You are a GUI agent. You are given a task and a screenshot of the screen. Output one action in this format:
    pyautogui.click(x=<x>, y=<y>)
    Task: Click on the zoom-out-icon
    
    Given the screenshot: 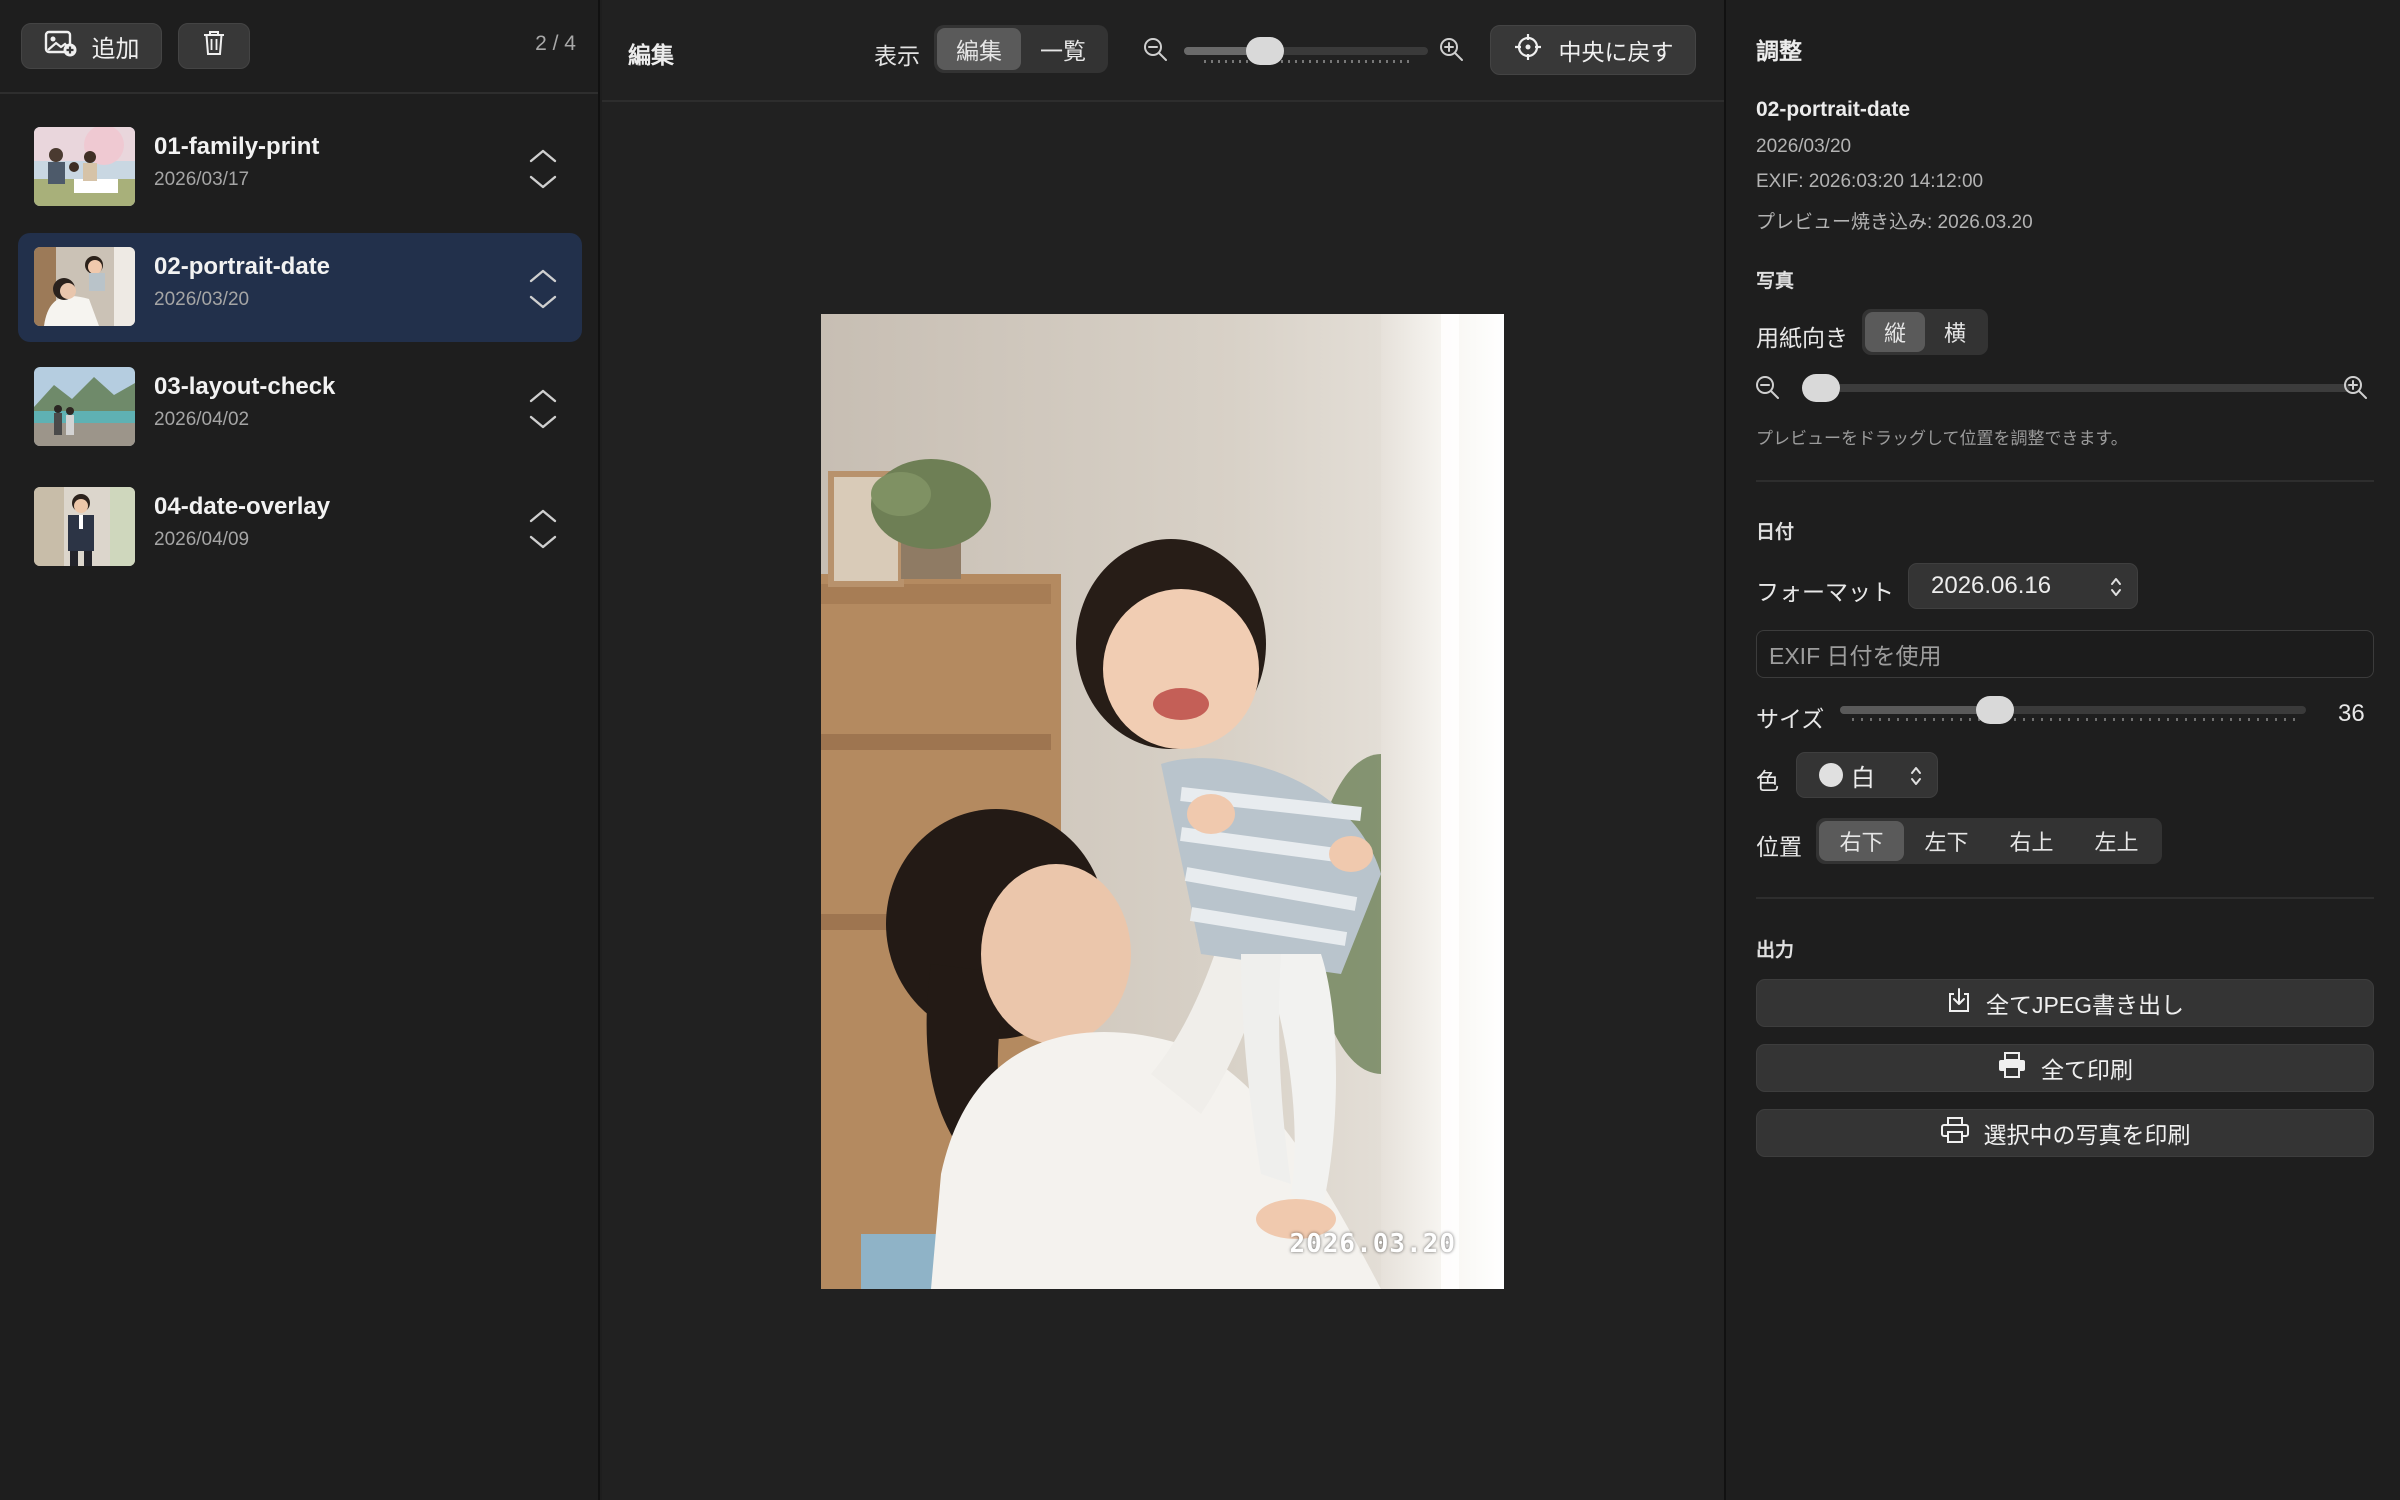 What is the action you would take?
    pyautogui.click(x=1156, y=52)
    